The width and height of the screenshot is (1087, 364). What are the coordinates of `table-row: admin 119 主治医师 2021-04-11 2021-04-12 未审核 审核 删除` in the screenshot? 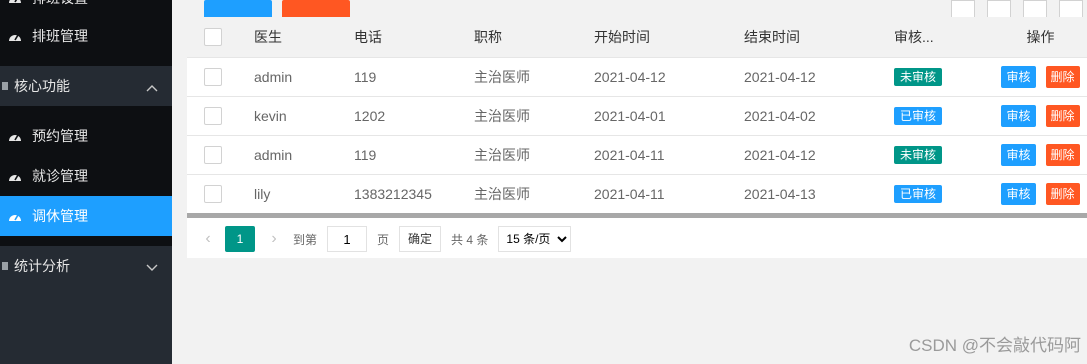 It's located at (637, 154).